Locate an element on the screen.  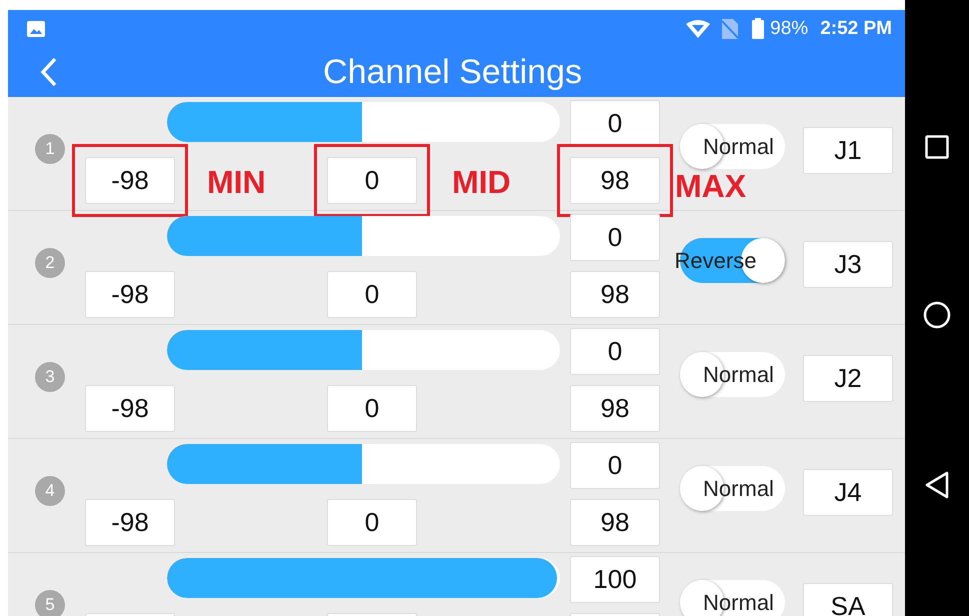
source-button: J4 is located at coordinates (848, 492).